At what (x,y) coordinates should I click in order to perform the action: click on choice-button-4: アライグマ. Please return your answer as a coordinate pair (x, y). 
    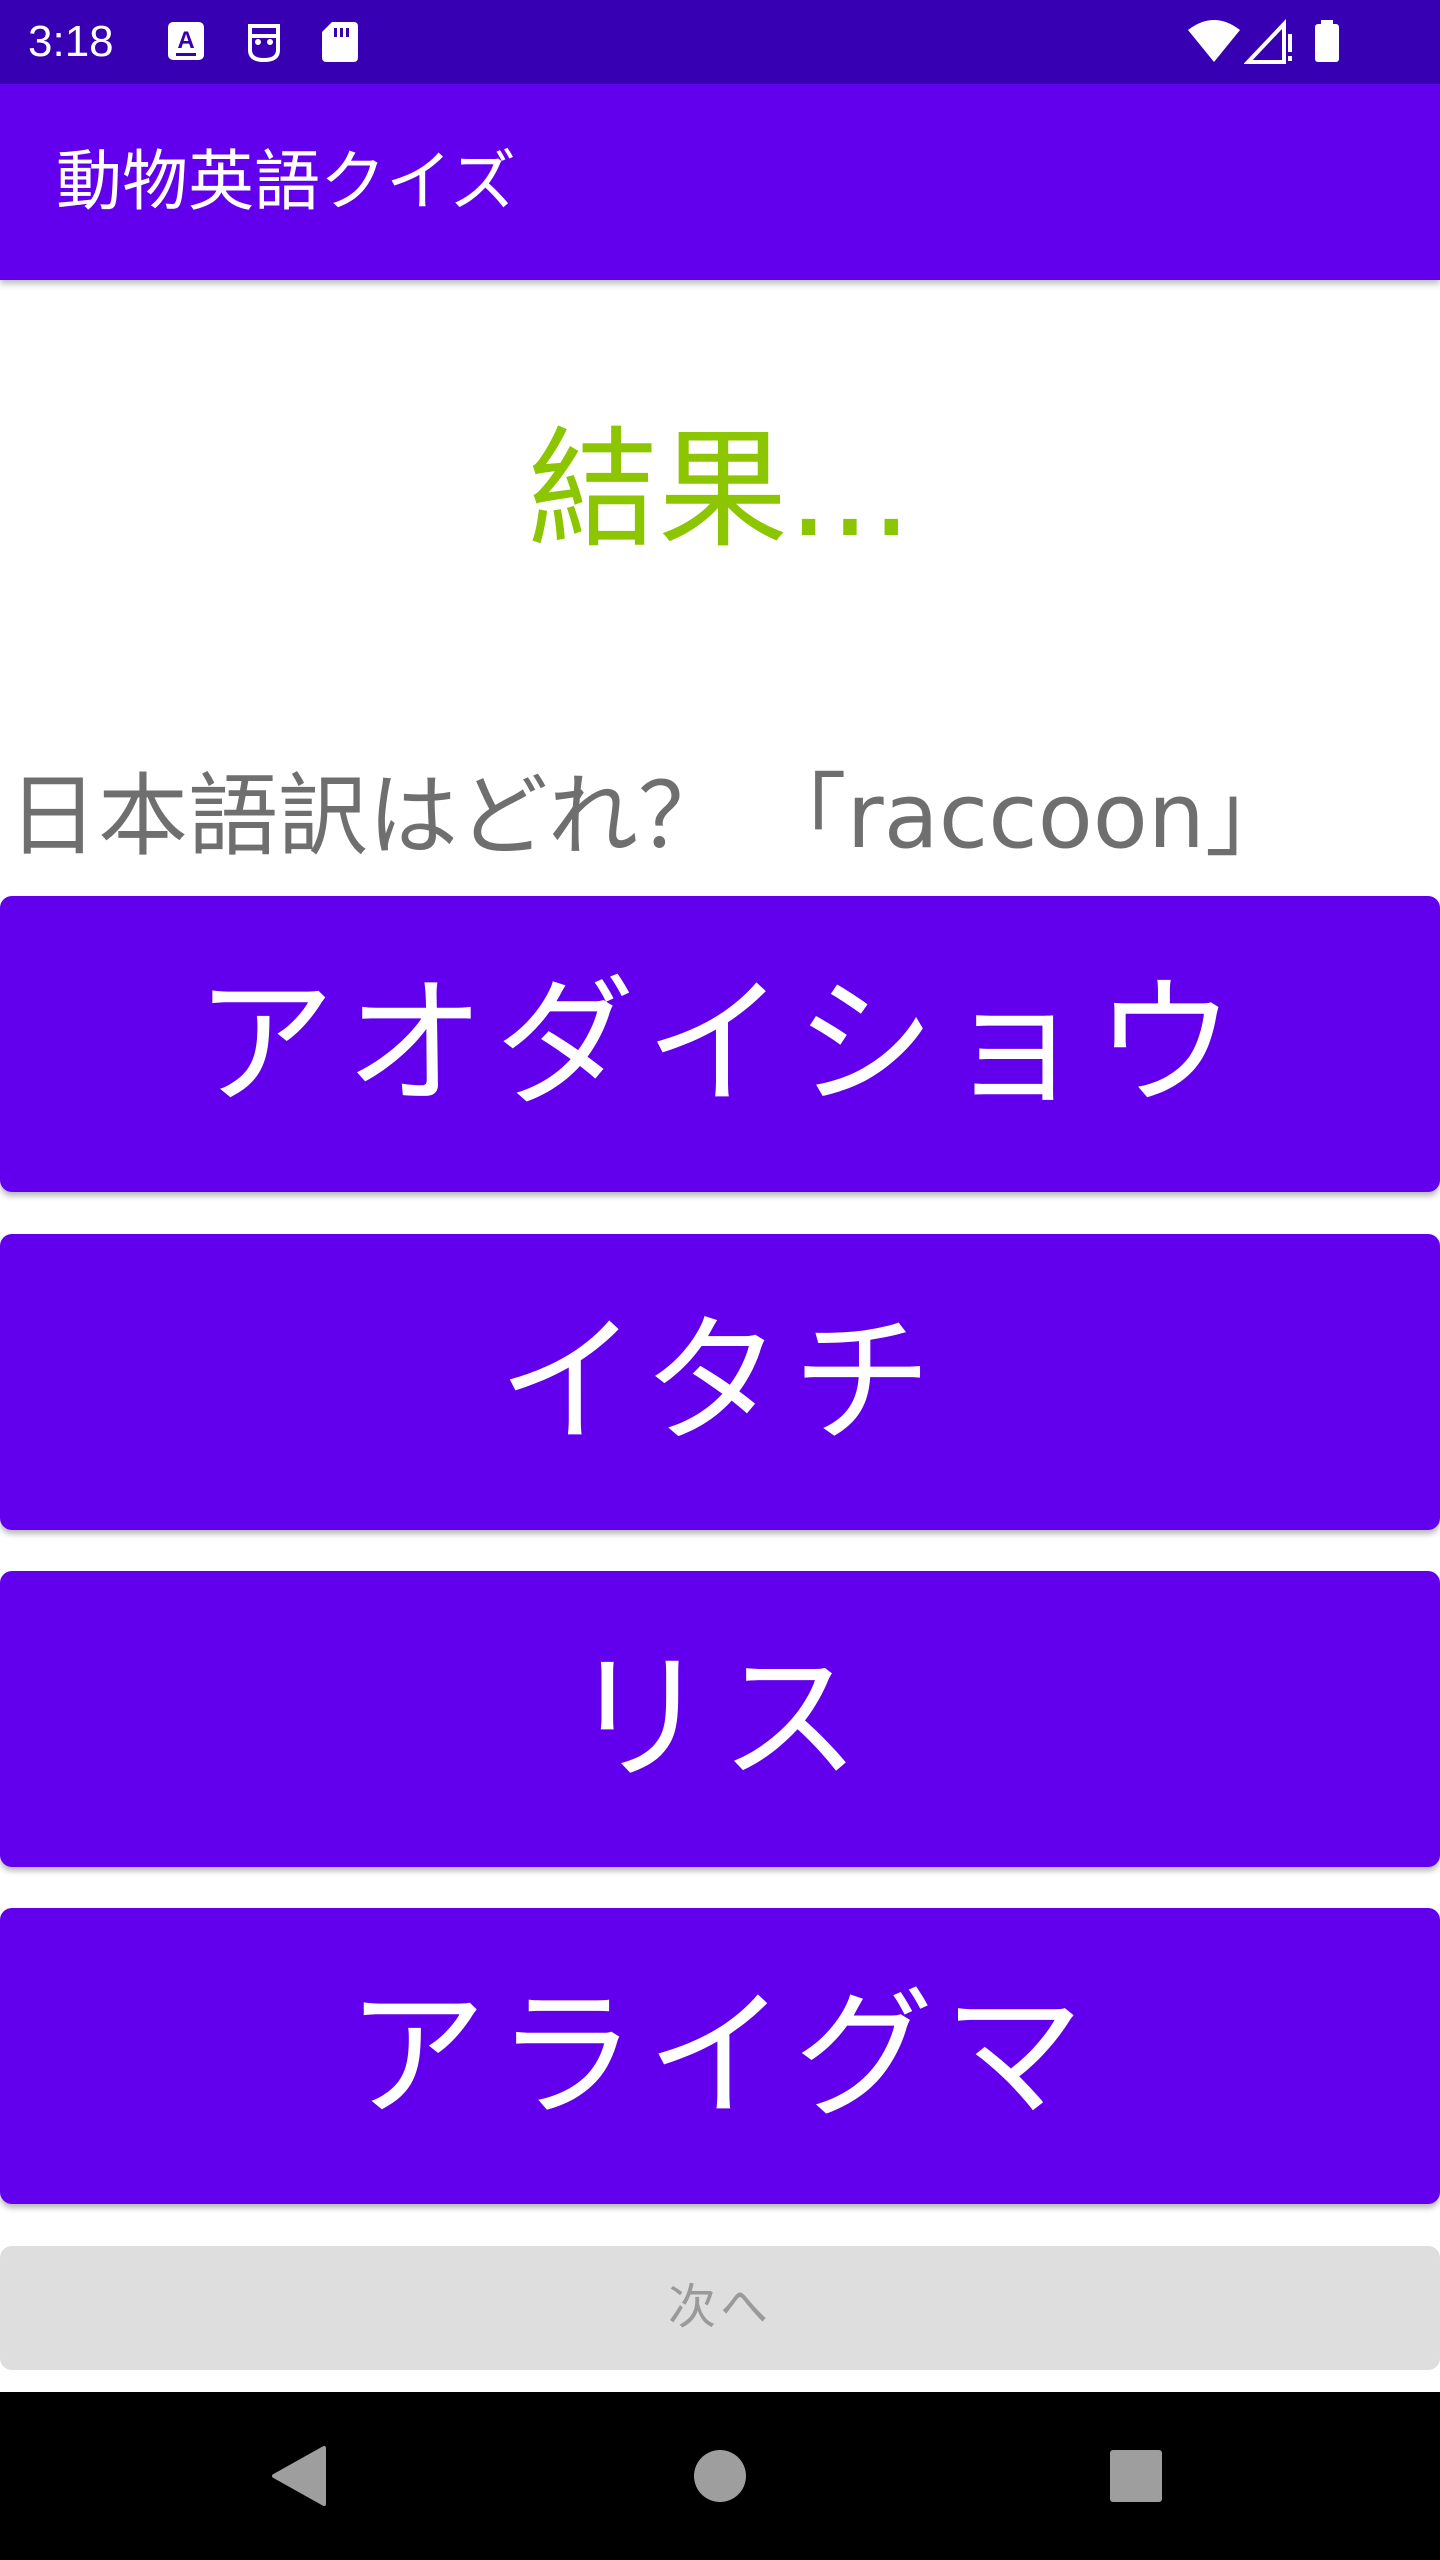
    Looking at the image, I should click on (720, 2056).